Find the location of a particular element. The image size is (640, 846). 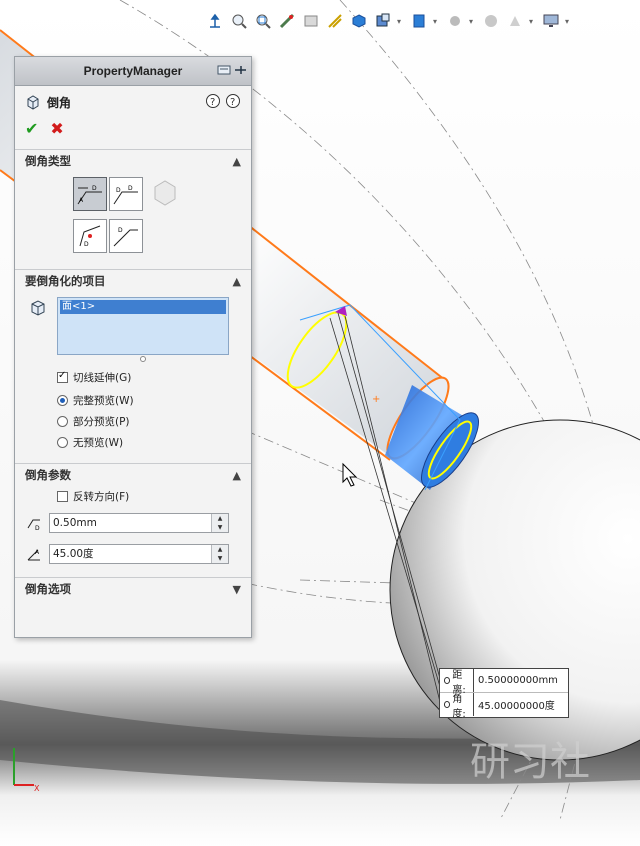

full-preview-radio: 完整预览(W) is located at coordinates (95, 400).